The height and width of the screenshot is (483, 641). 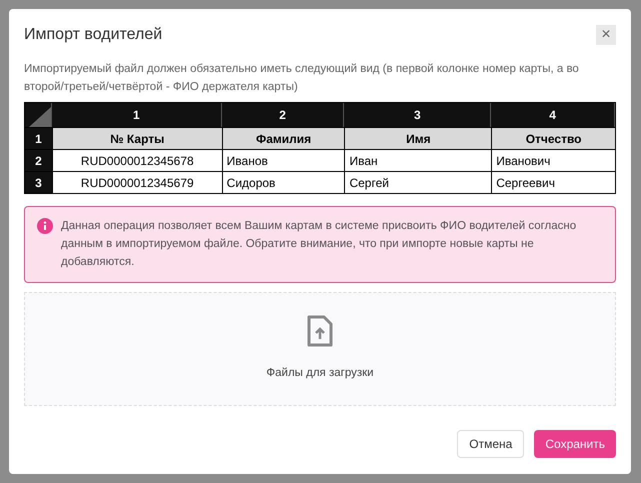 What do you see at coordinates (320, 331) in the screenshot?
I see `file-upload-icon` at bounding box center [320, 331].